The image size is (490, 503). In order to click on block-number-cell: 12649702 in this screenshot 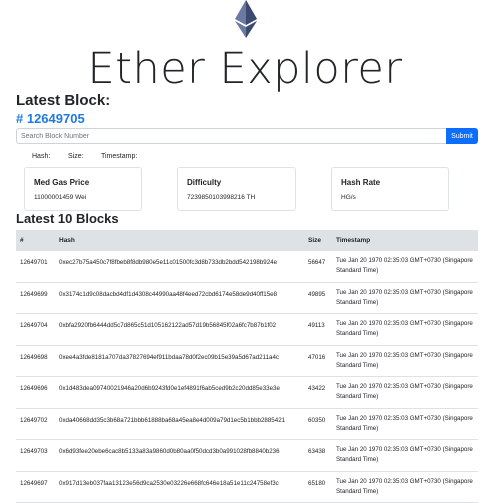, I will do `click(34, 420)`.